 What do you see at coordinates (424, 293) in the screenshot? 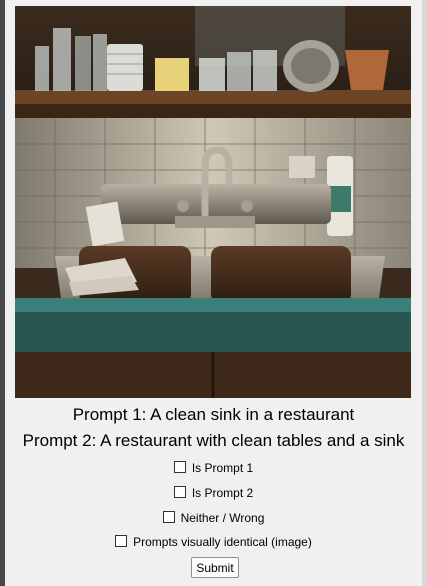
I see `window-edge` at bounding box center [424, 293].